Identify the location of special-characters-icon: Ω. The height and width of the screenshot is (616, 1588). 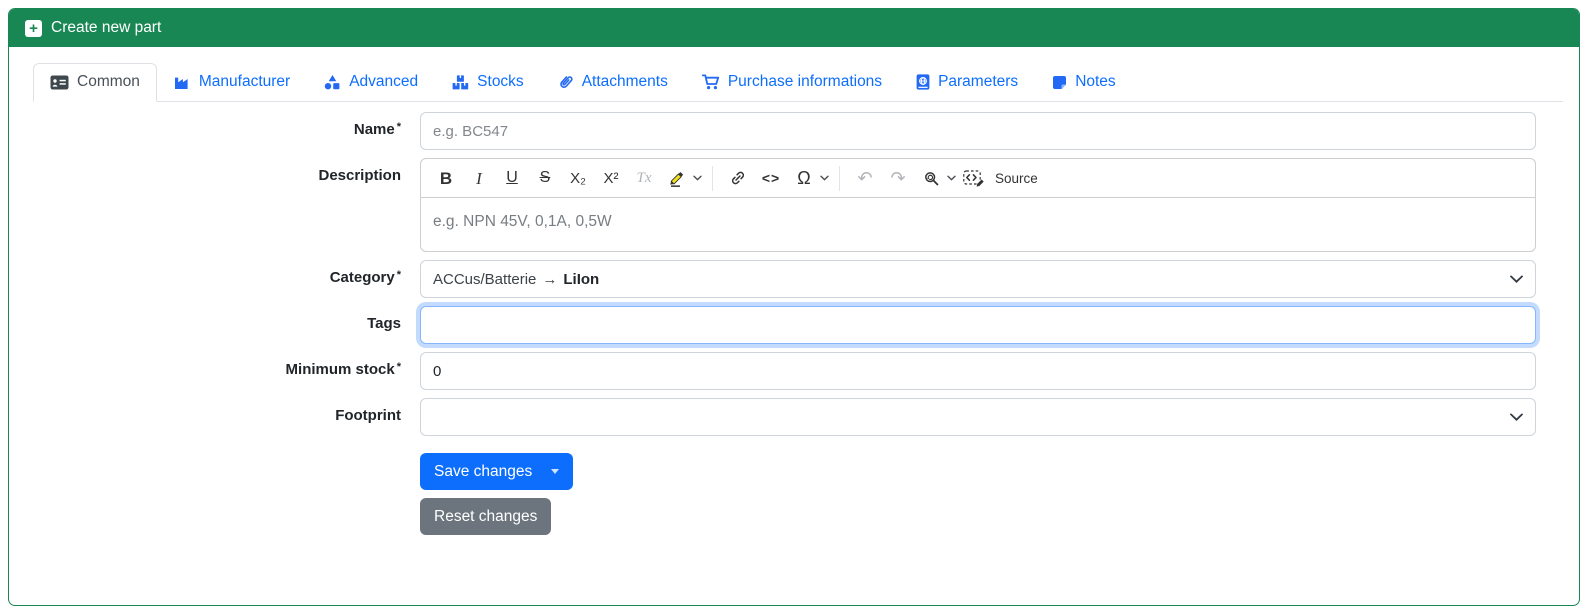
(804, 178).